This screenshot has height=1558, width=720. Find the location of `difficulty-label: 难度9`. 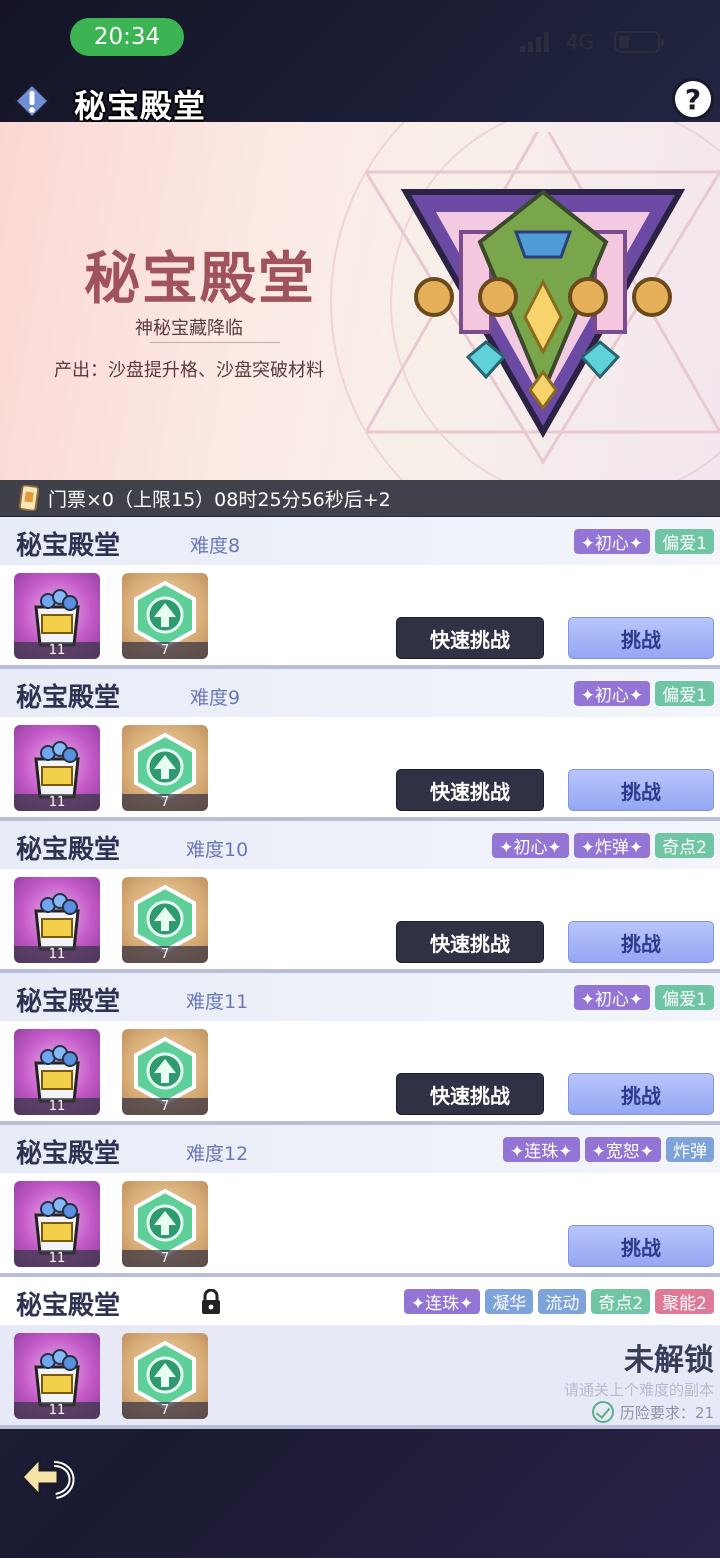

difficulty-label: 难度9 is located at coordinates (215, 698).